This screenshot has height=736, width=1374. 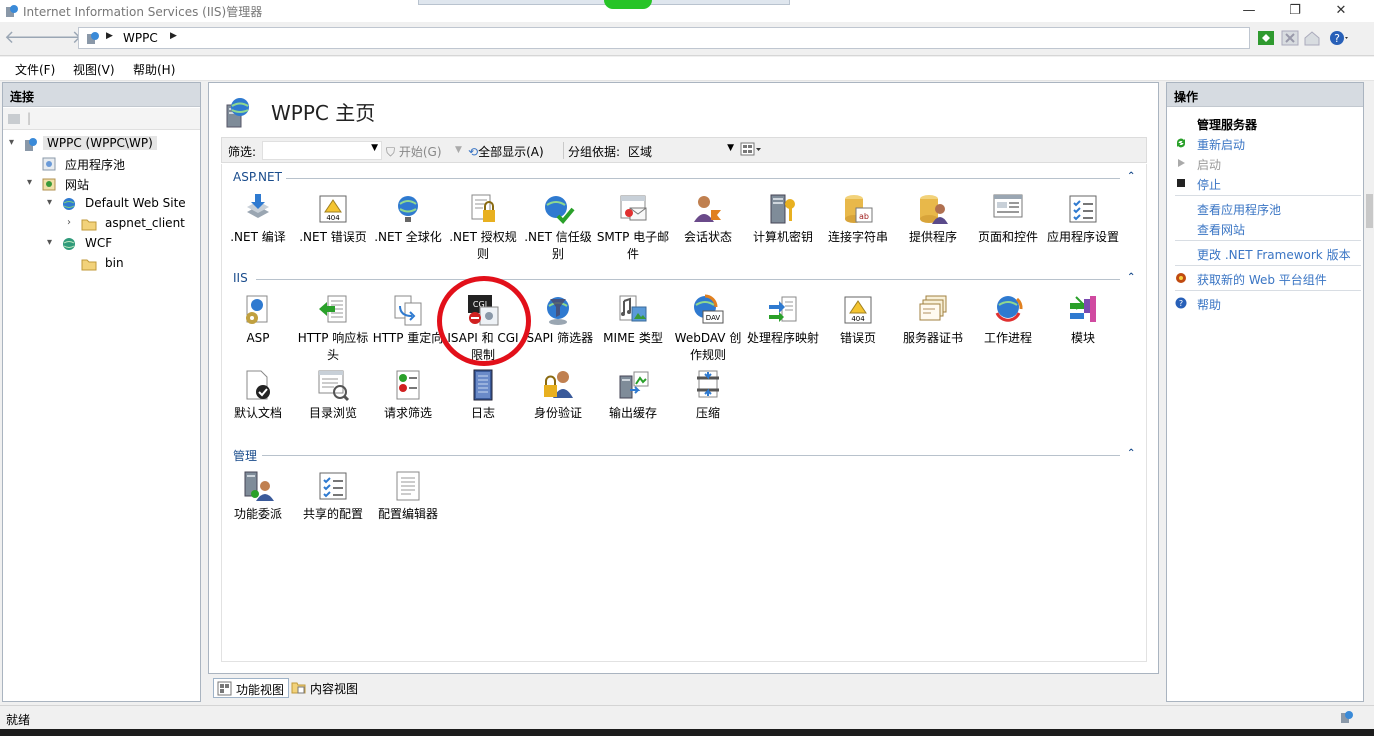 What do you see at coordinates (49, 184) in the screenshot?
I see `sites-icon` at bounding box center [49, 184].